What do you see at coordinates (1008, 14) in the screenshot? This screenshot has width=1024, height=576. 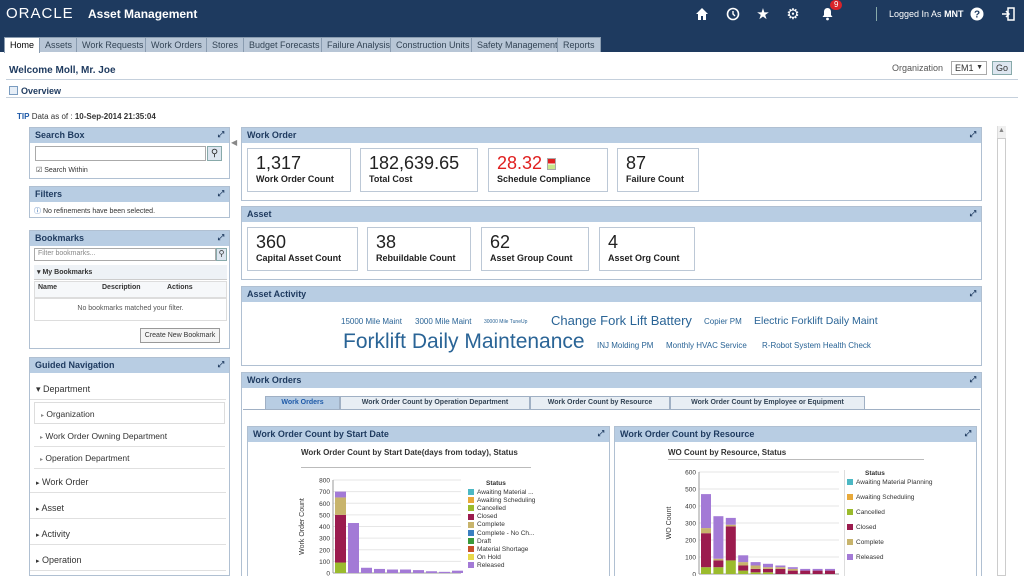 I see `logout-icon` at bounding box center [1008, 14].